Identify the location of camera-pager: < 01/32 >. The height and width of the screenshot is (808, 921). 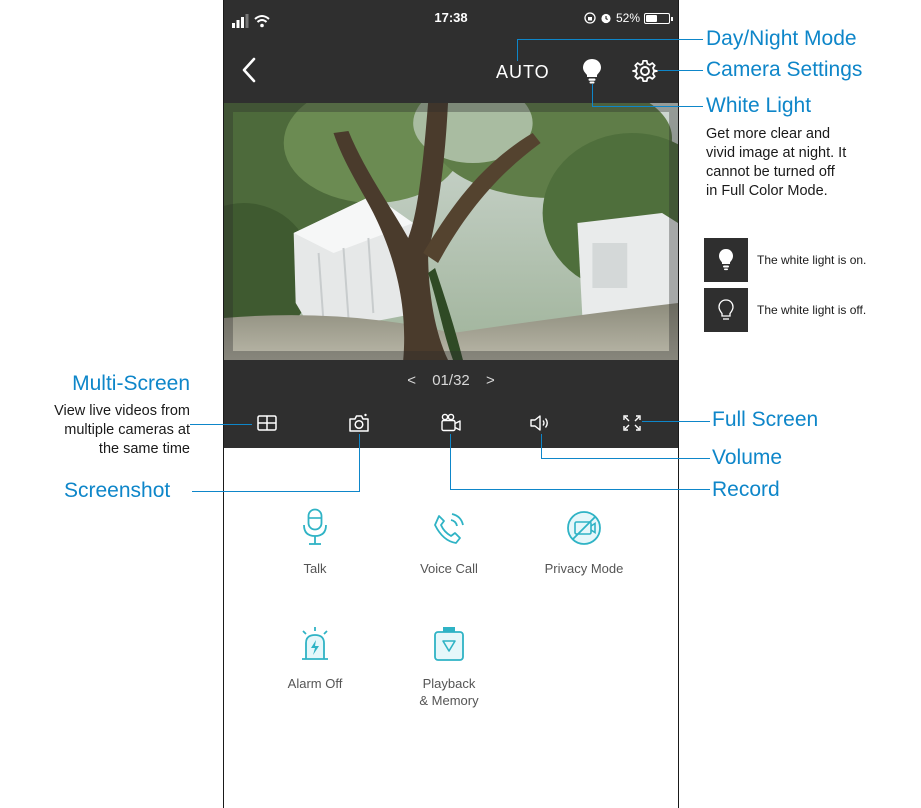
(451, 380).